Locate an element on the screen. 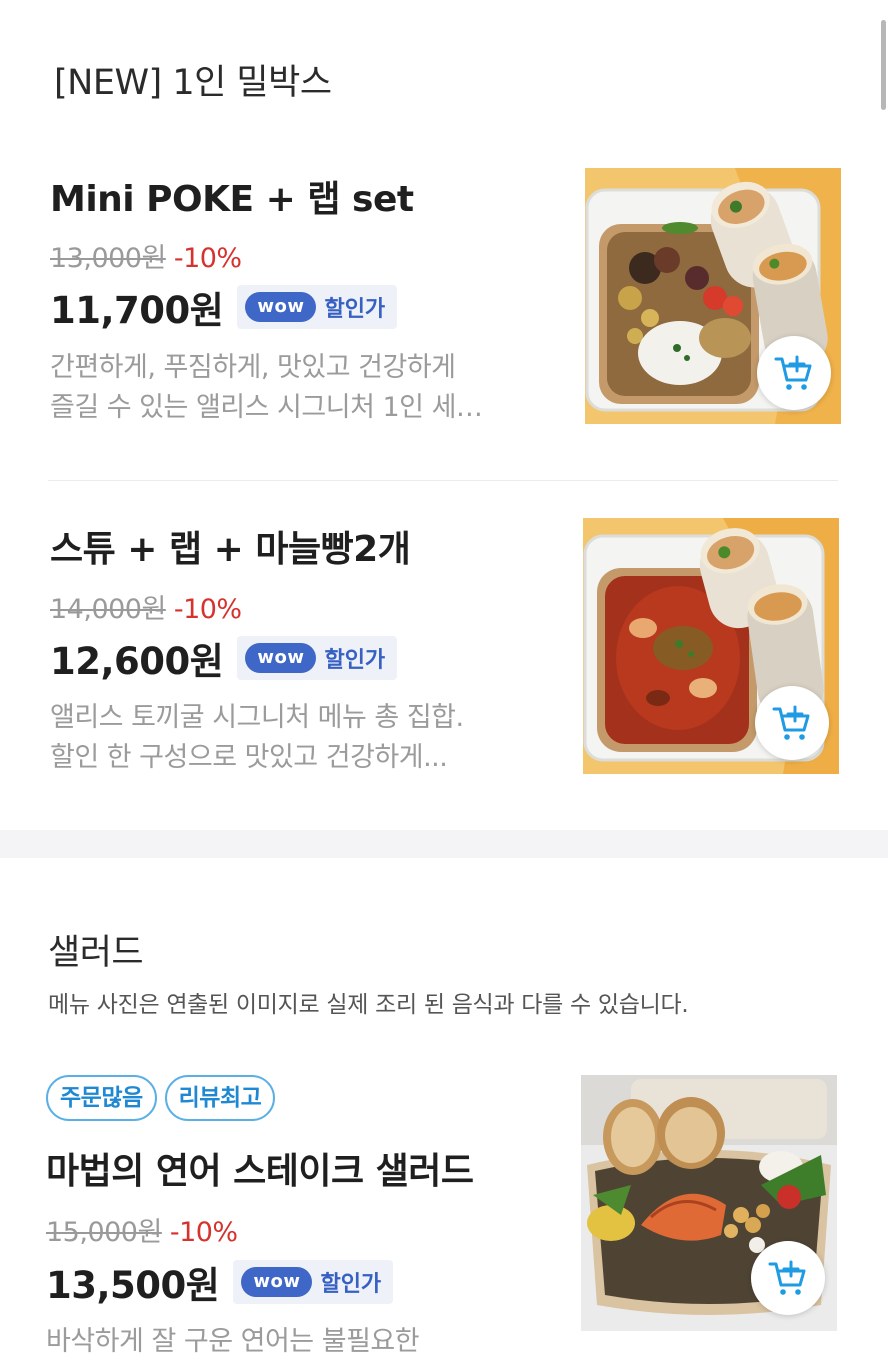  section-title-mealbox: [NEW] 1인 밀박스 is located at coordinates (193, 83).